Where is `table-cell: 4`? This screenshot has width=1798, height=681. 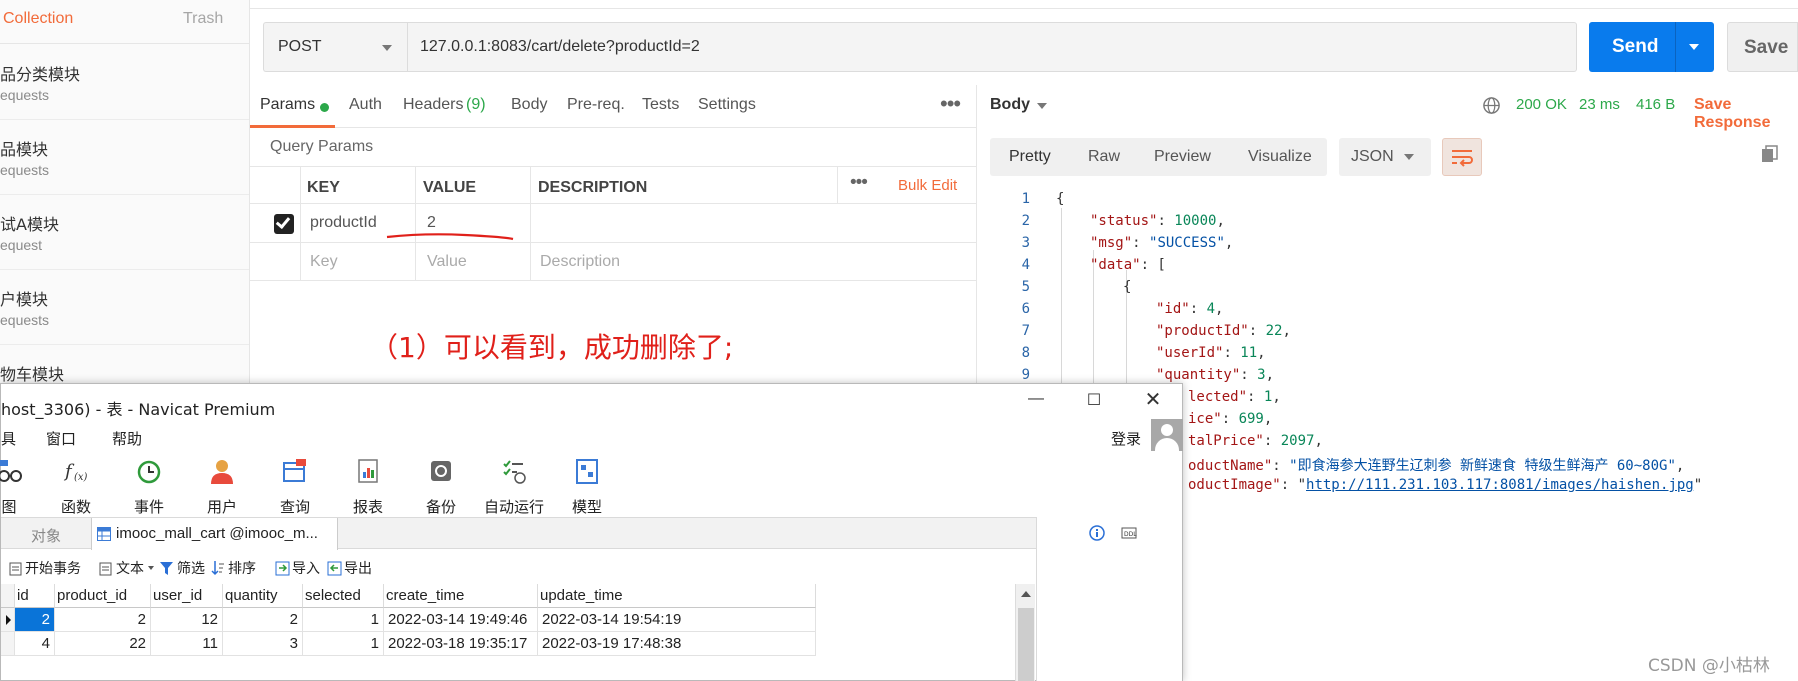 table-cell: 4 is located at coordinates (35, 644).